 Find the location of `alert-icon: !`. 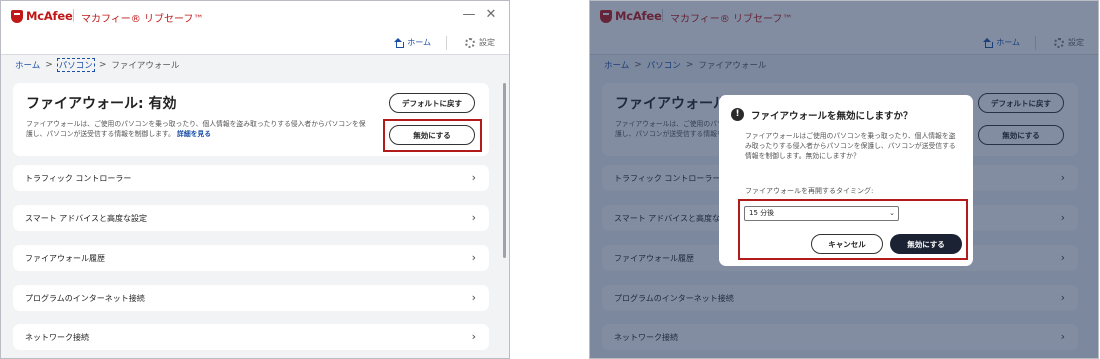

alert-icon: ! is located at coordinates (737, 114).